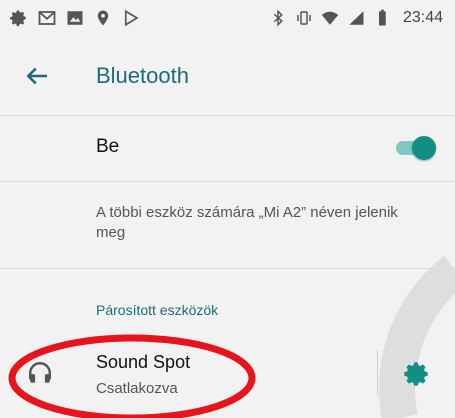 This screenshot has height=418, width=455. What do you see at coordinates (37, 76) in the screenshot?
I see `arrow-back-icon` at bounding box center [37, 76].